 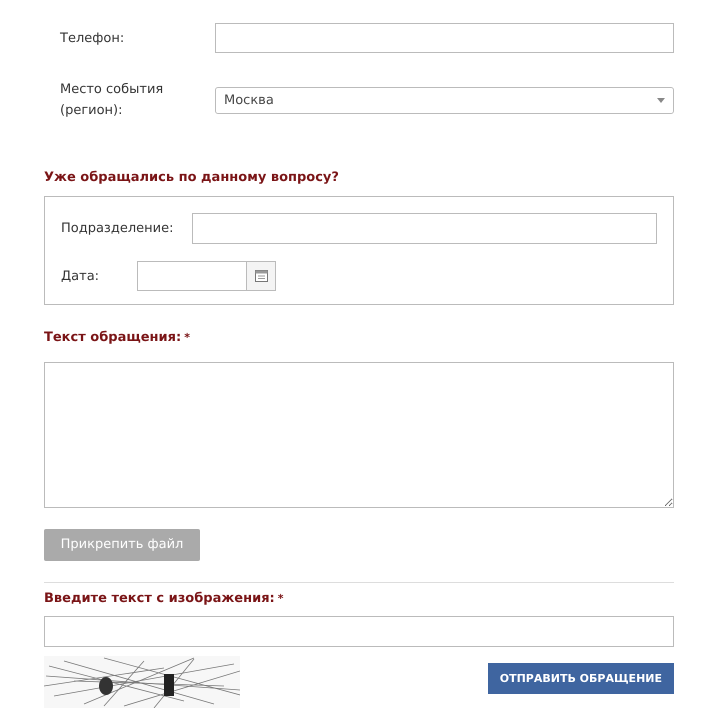 What do you see at coordinates (192, 178) in the screenshot?
I see `section-heading: Уже обращались по данному вопросу?` at bounding box center [192, 178].